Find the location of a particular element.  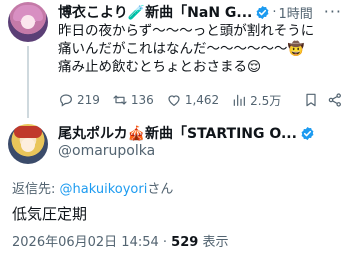

replying-to: 返信先: @hakuikoyoriさん is located at coordinates (92, 187).